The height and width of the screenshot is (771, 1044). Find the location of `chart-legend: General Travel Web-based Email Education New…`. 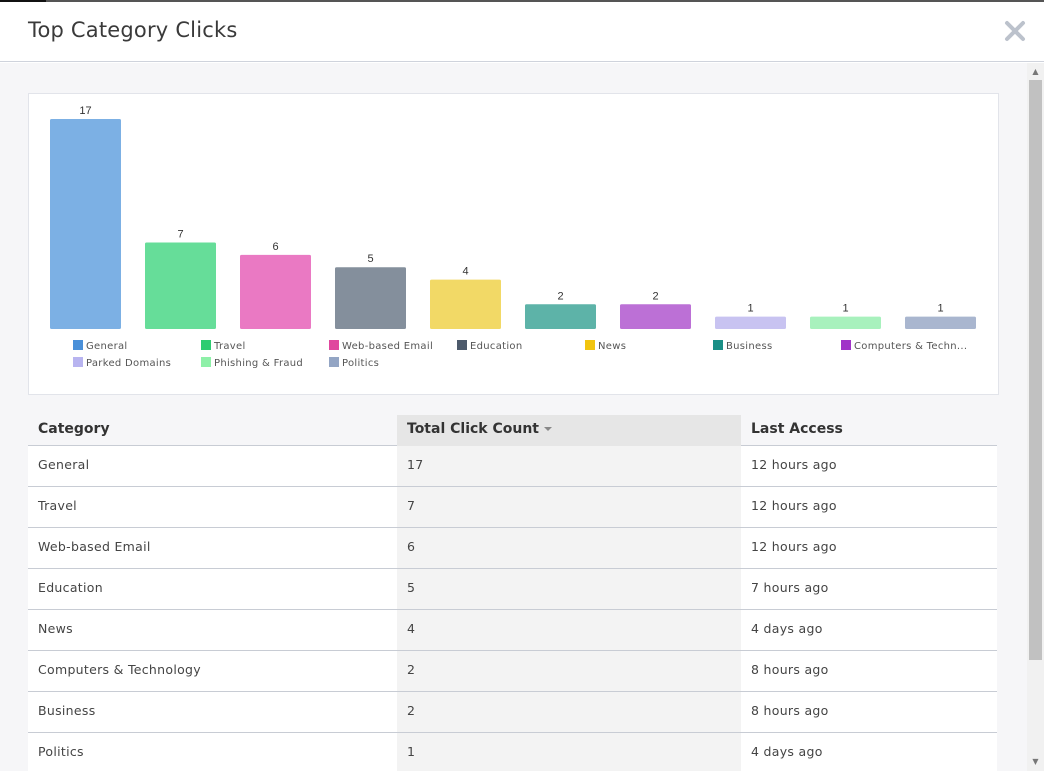

chart-legend: General Travel Web-based Email Education New… is located at coordinates (538, 360).